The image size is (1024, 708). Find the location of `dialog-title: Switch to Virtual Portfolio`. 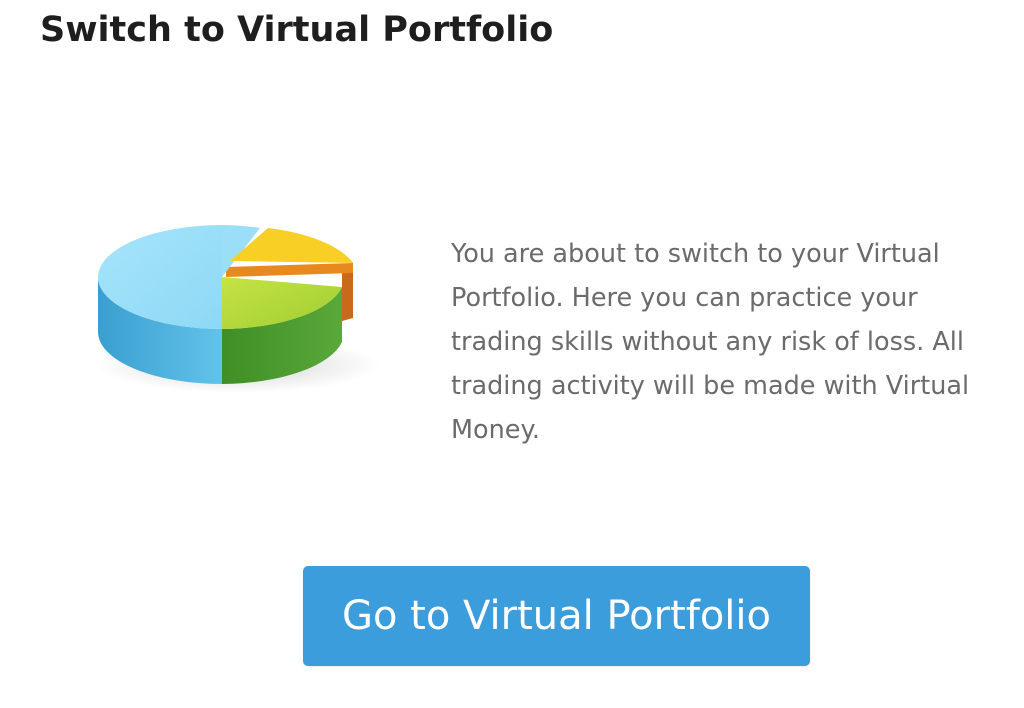

dialog-title: Switch to Virtual Portfolio is located at coordinates (297, 30).